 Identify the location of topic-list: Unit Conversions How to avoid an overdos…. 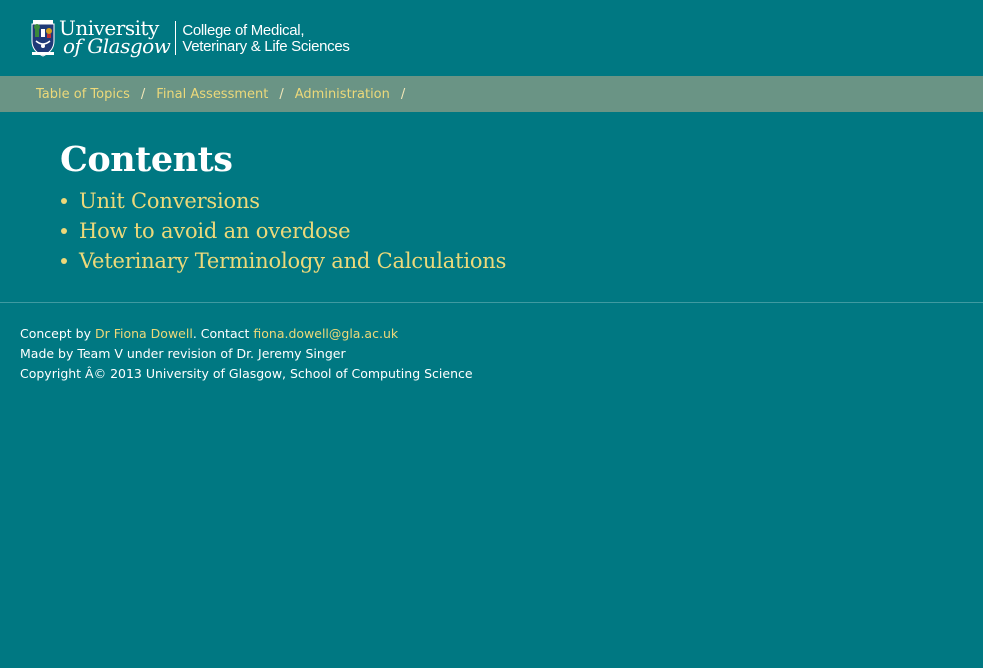
(500, 231).